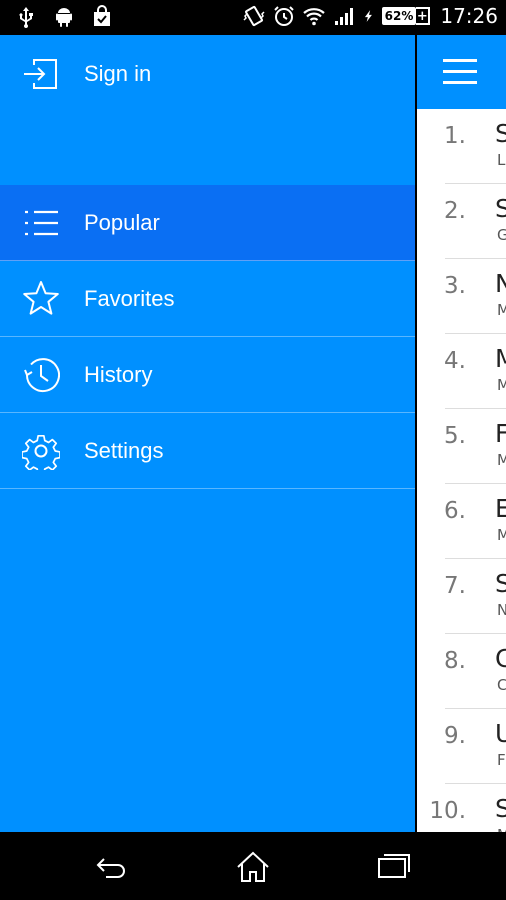  I want to click on drawer-item-label: Settings, so click(124, 450).